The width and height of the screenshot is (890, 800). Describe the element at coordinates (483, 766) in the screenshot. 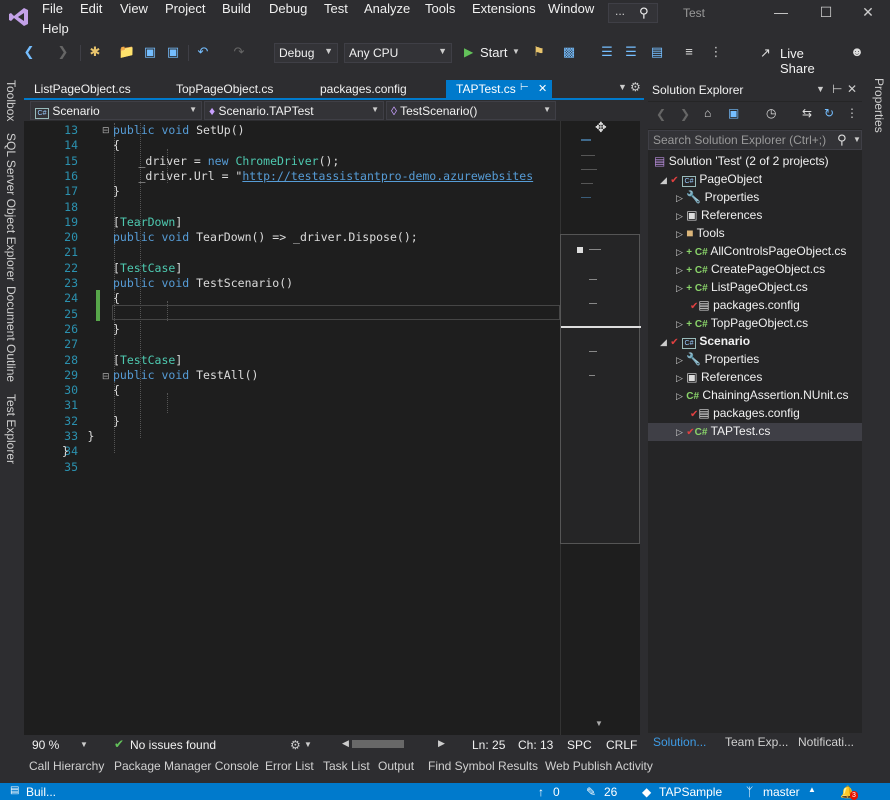

I see `tab-find-symbol-results: Find Symbol Results` at that location.